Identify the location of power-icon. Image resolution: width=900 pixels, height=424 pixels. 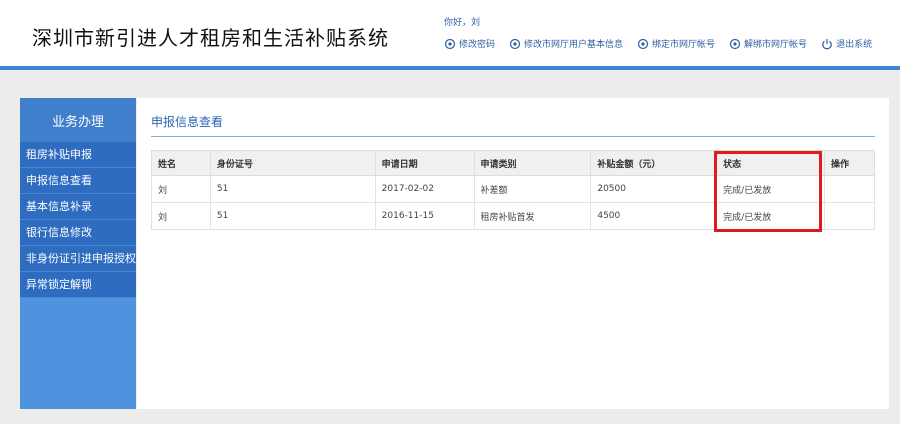
(827, 43).